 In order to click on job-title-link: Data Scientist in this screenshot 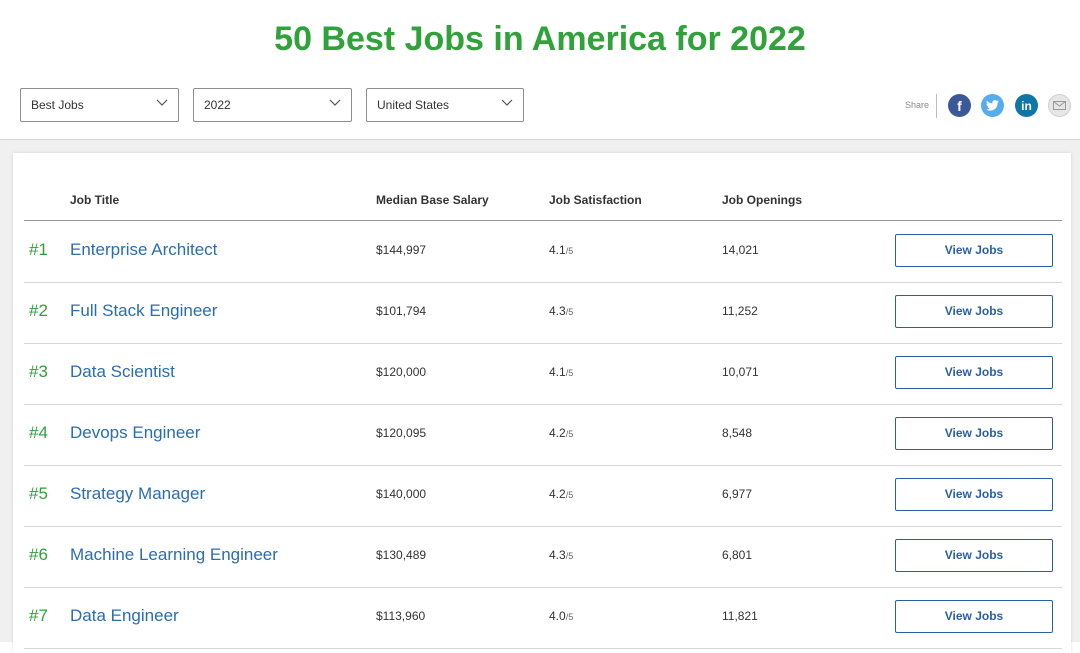, I will do `click(122, 372)`.